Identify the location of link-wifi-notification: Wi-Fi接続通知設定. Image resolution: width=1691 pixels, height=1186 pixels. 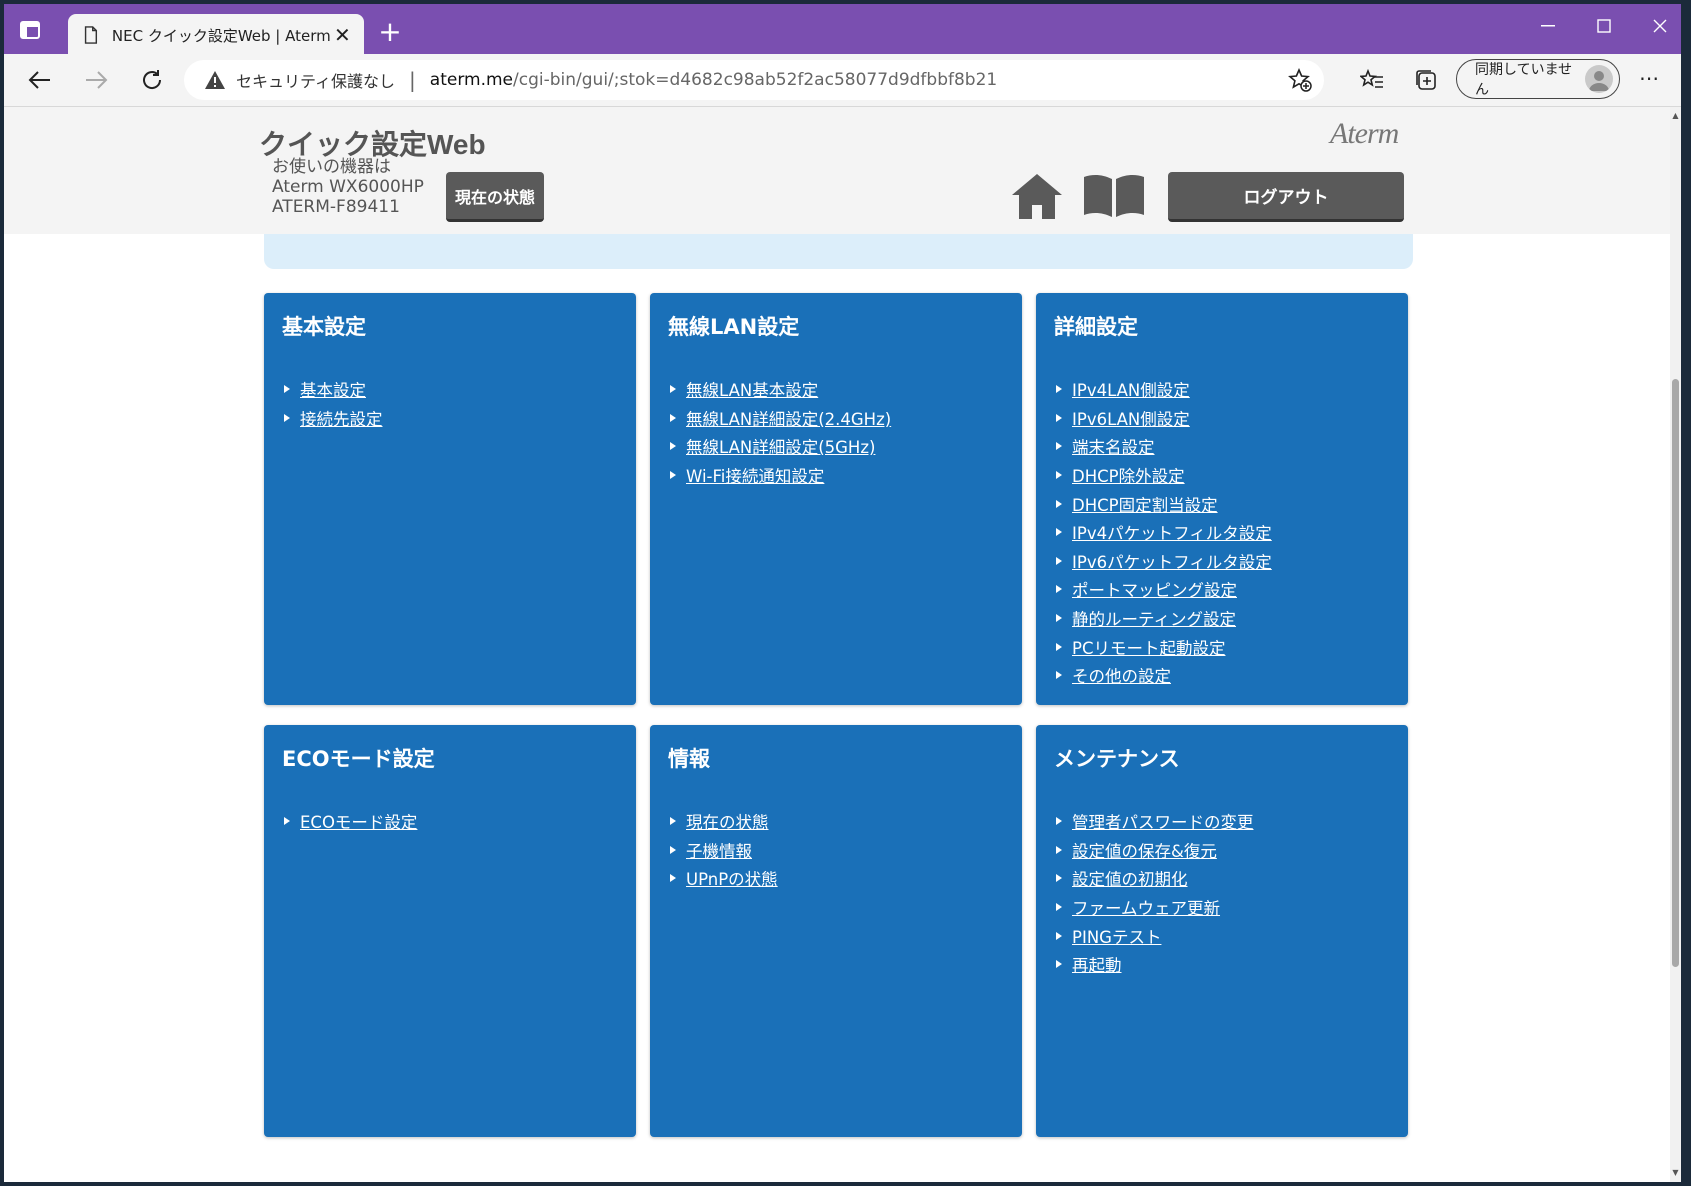
(755, 475).